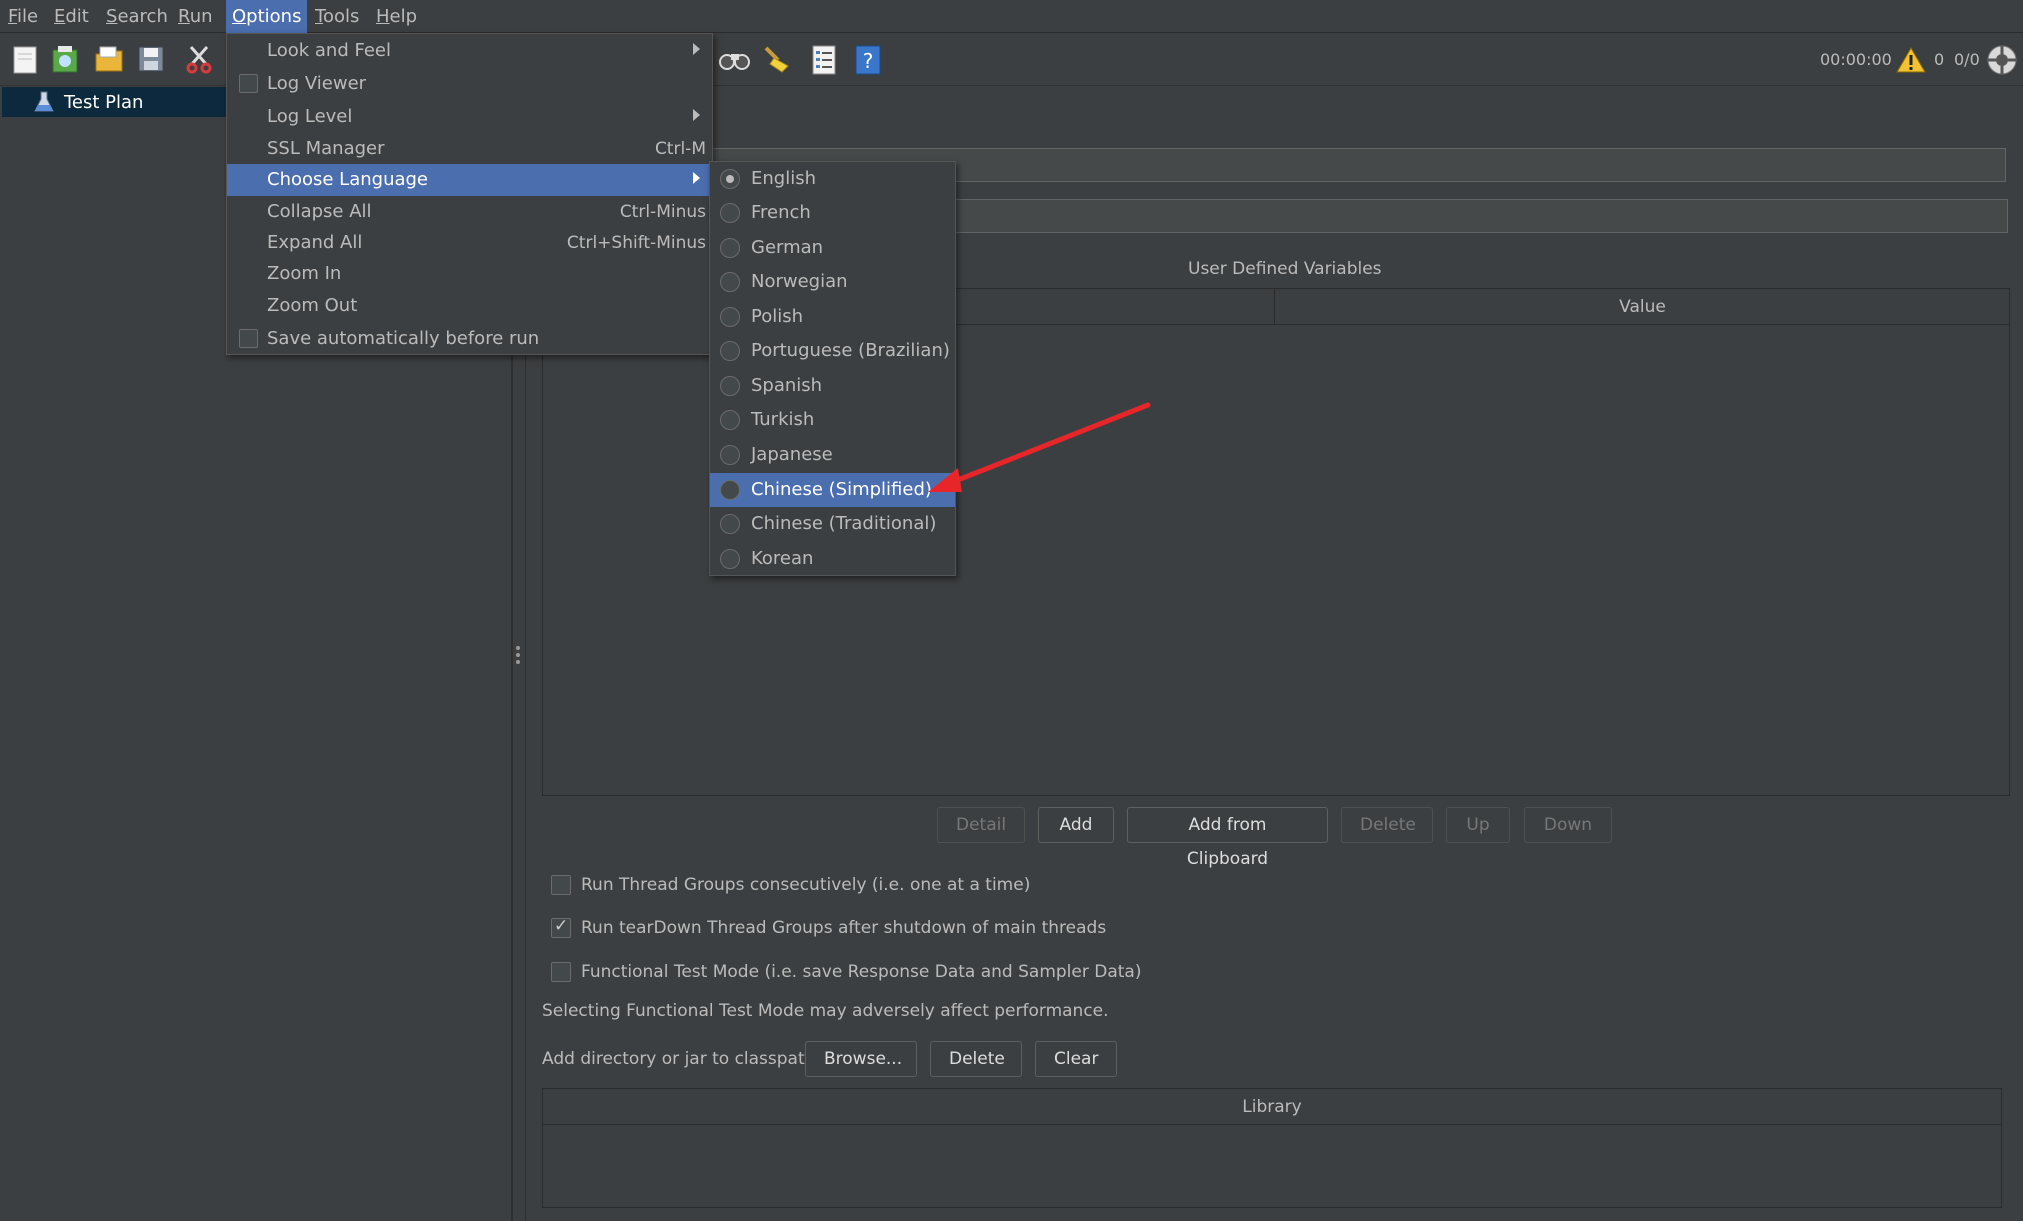  I want to click on menu-item-zoom-out: Zoom Out, so click(469, 306).